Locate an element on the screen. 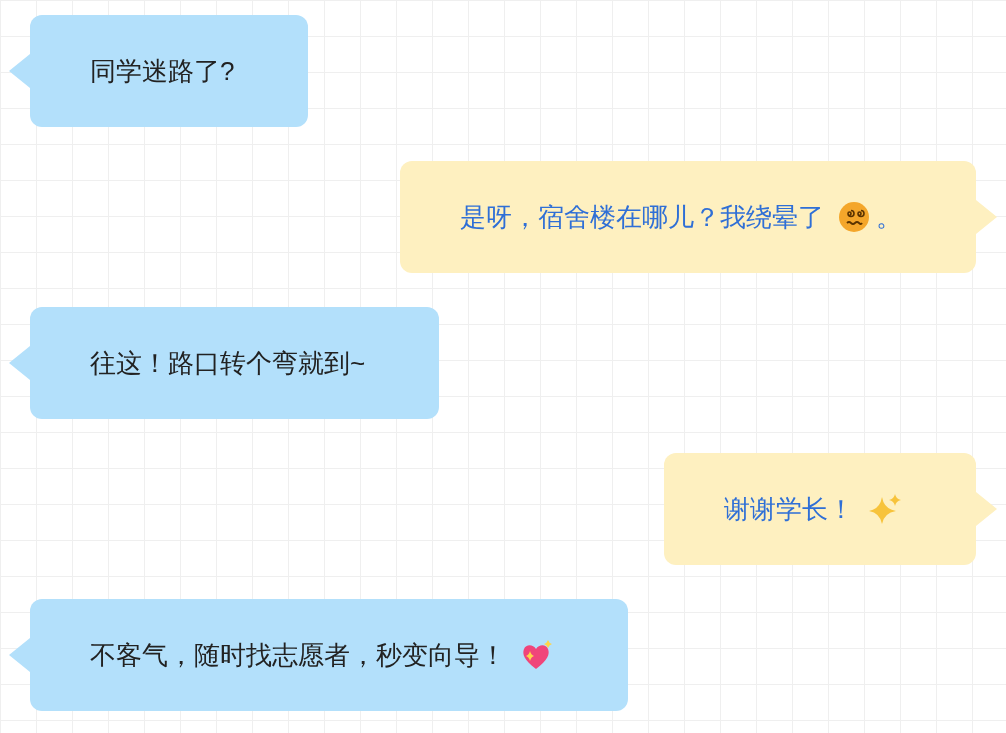  message-text: 往这！路口转个弯就到~ is located at coordinates (228, 363).